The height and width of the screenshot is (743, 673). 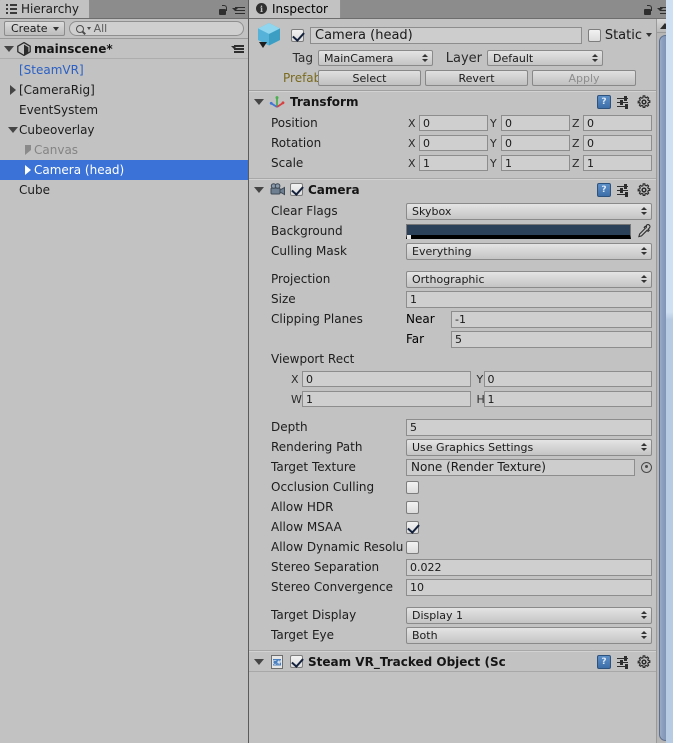 I want to click on create-button: Create, so click(x=34, y=28).